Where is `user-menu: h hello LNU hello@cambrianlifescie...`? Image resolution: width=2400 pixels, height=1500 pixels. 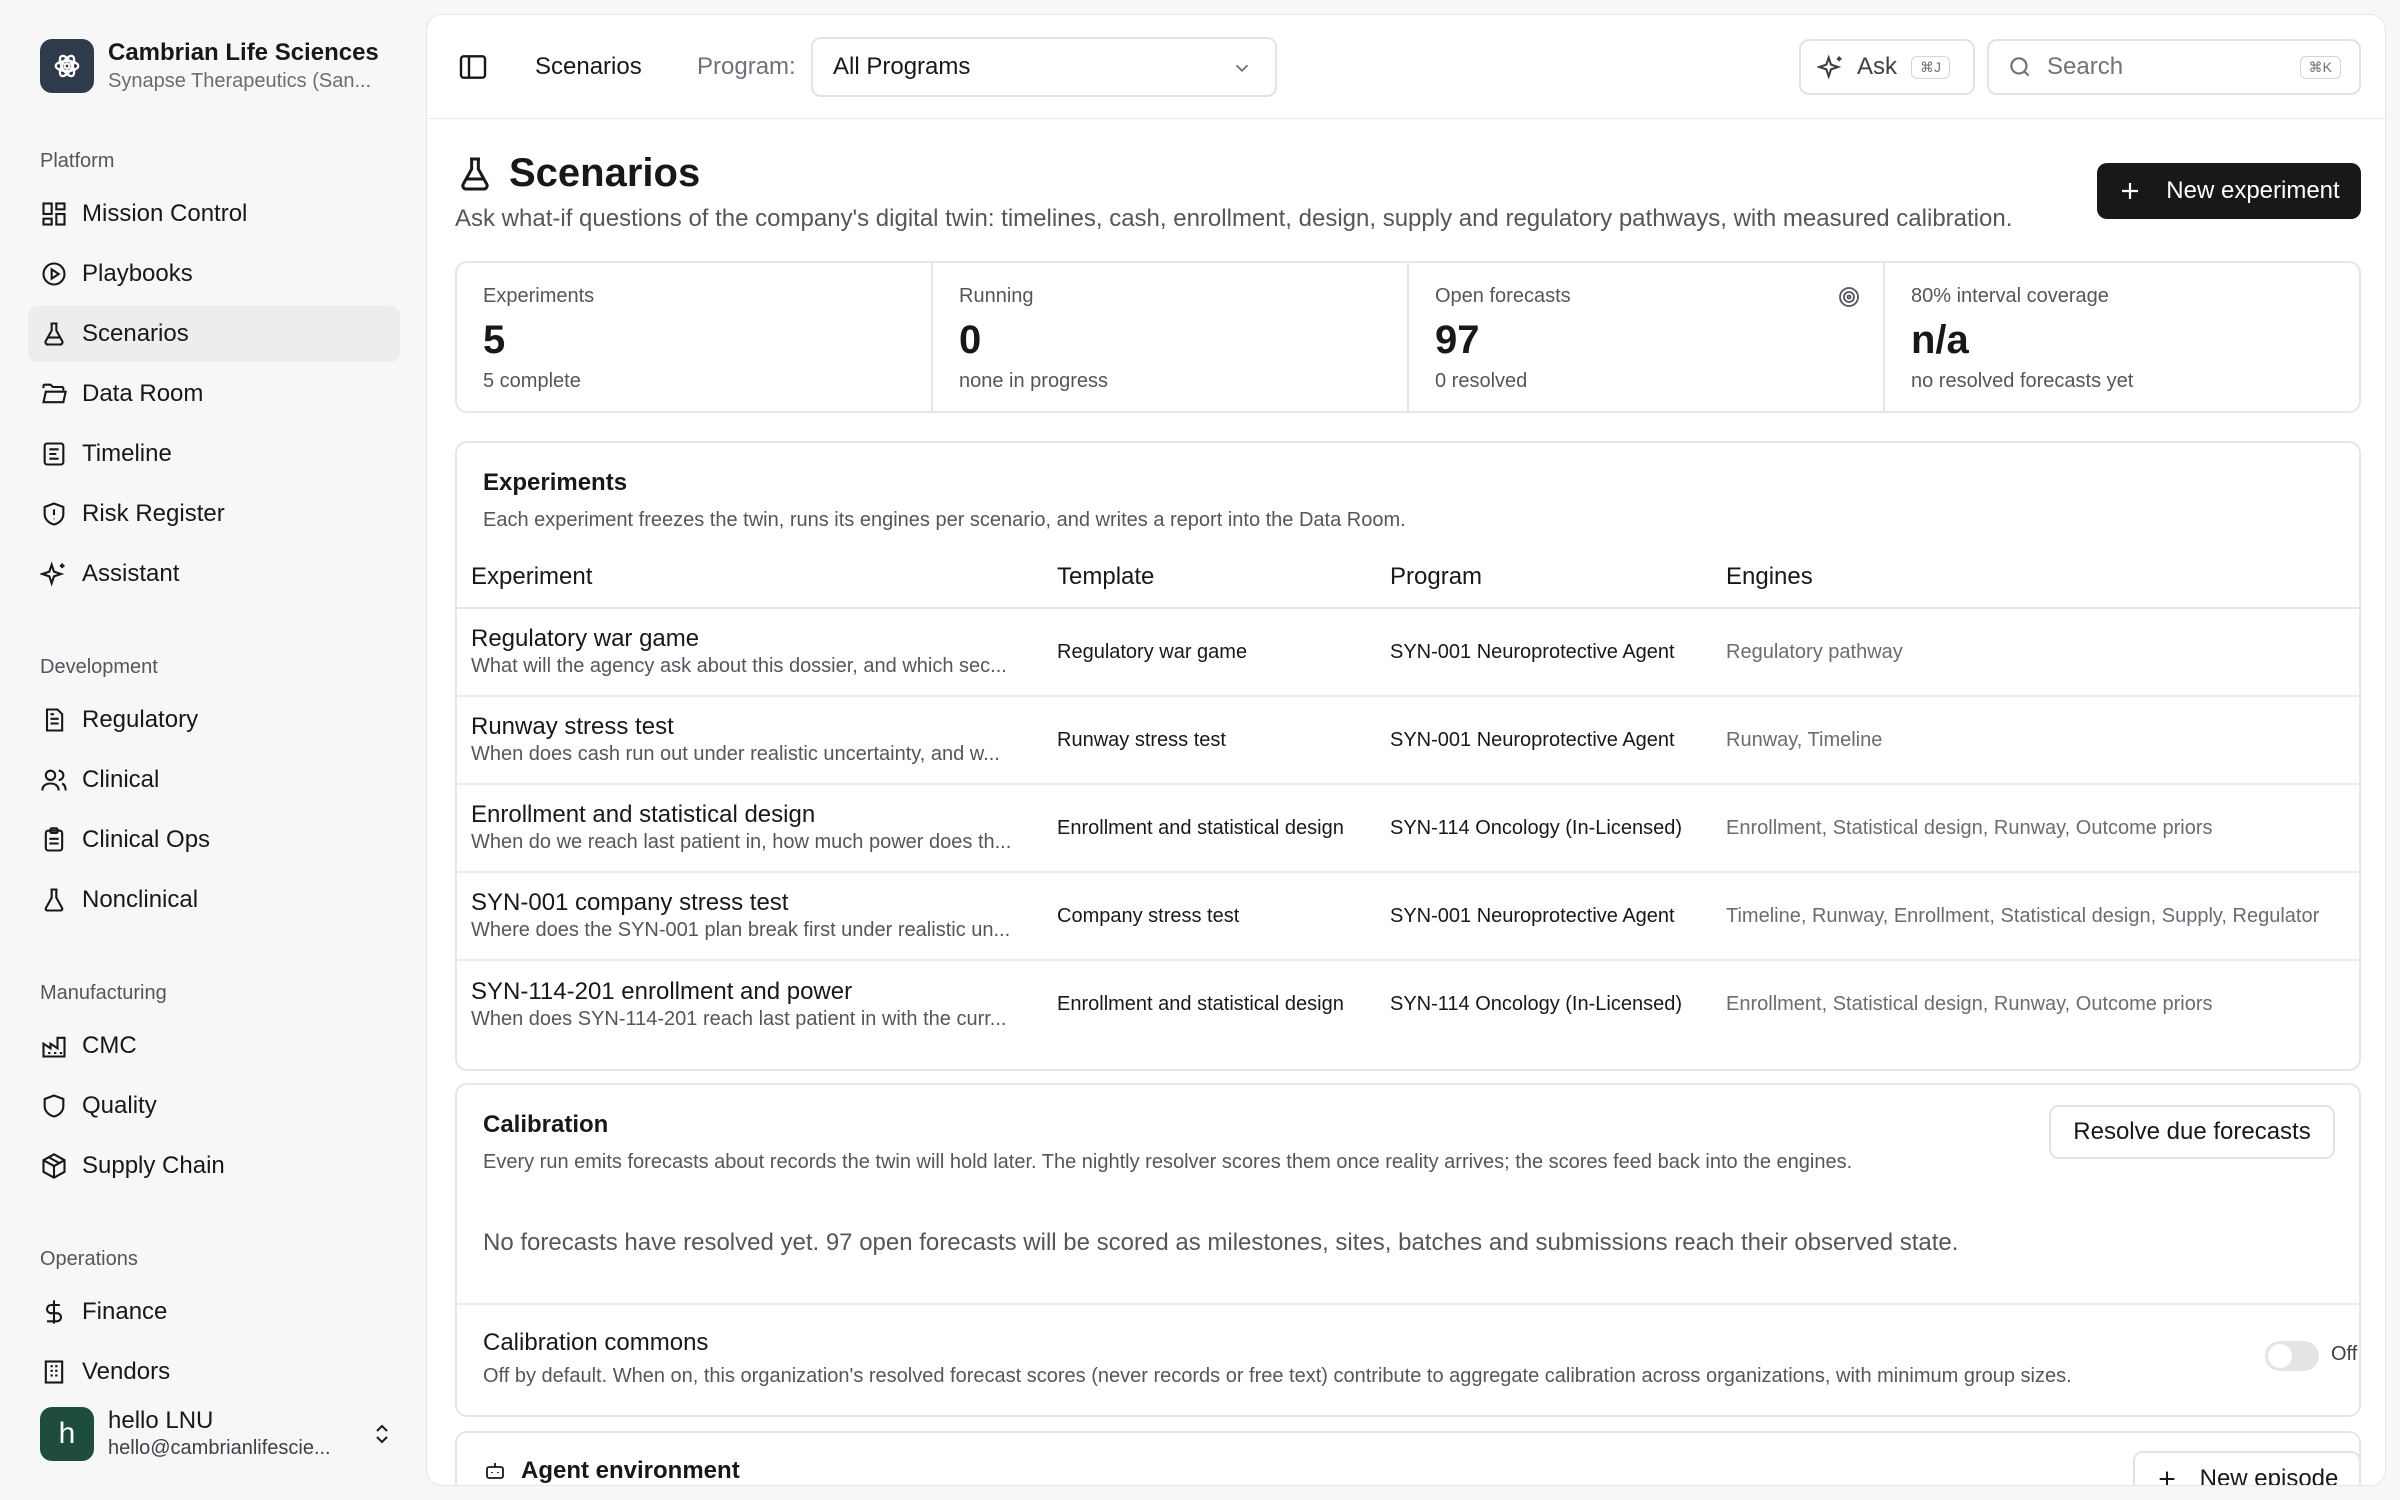
user-menu: h hello LNU hello@cambrianlifescie... is located at coordinates (217, 1434).